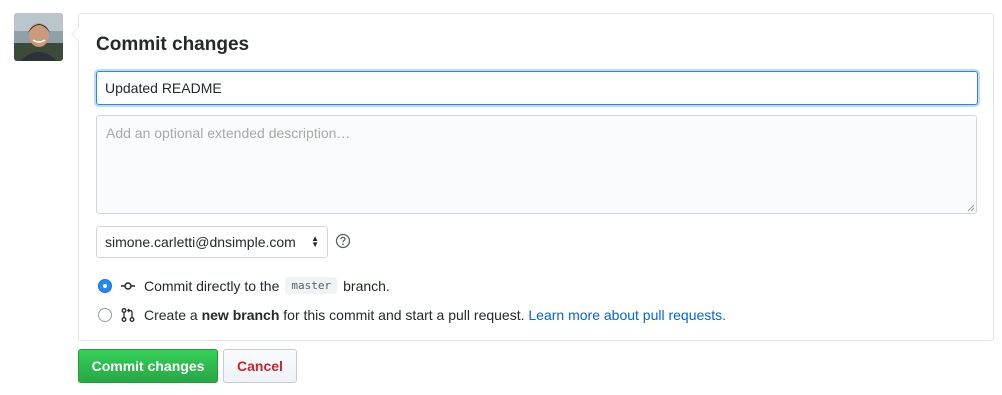 The width and height of the screenshot is (1002, 395). I want to click on user-avatar, so click(38, 37).